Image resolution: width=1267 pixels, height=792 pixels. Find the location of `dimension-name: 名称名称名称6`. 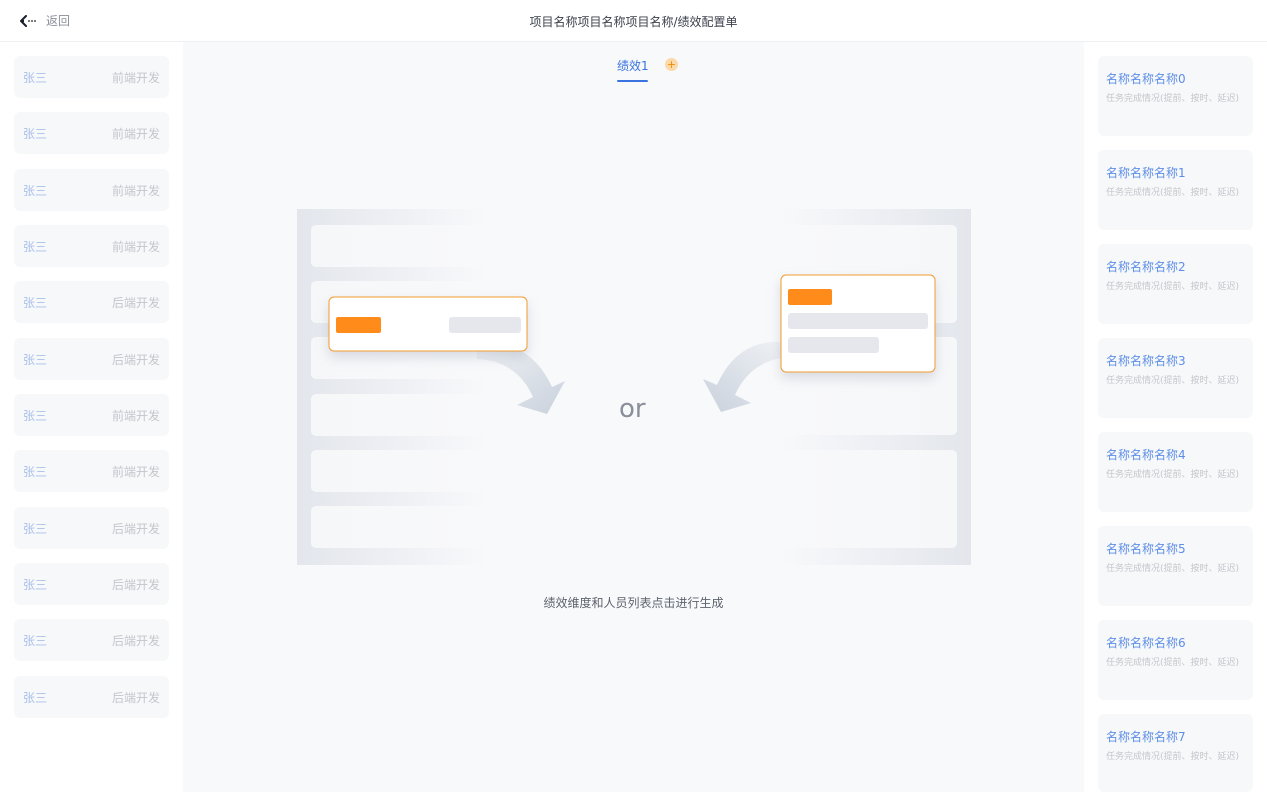

dimension-name: 名称名称名称6 is located at coordinates (1146, 643).